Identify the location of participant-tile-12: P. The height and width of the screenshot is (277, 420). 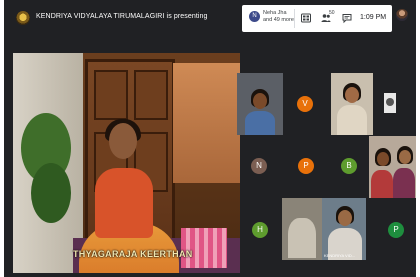
(396, 230).